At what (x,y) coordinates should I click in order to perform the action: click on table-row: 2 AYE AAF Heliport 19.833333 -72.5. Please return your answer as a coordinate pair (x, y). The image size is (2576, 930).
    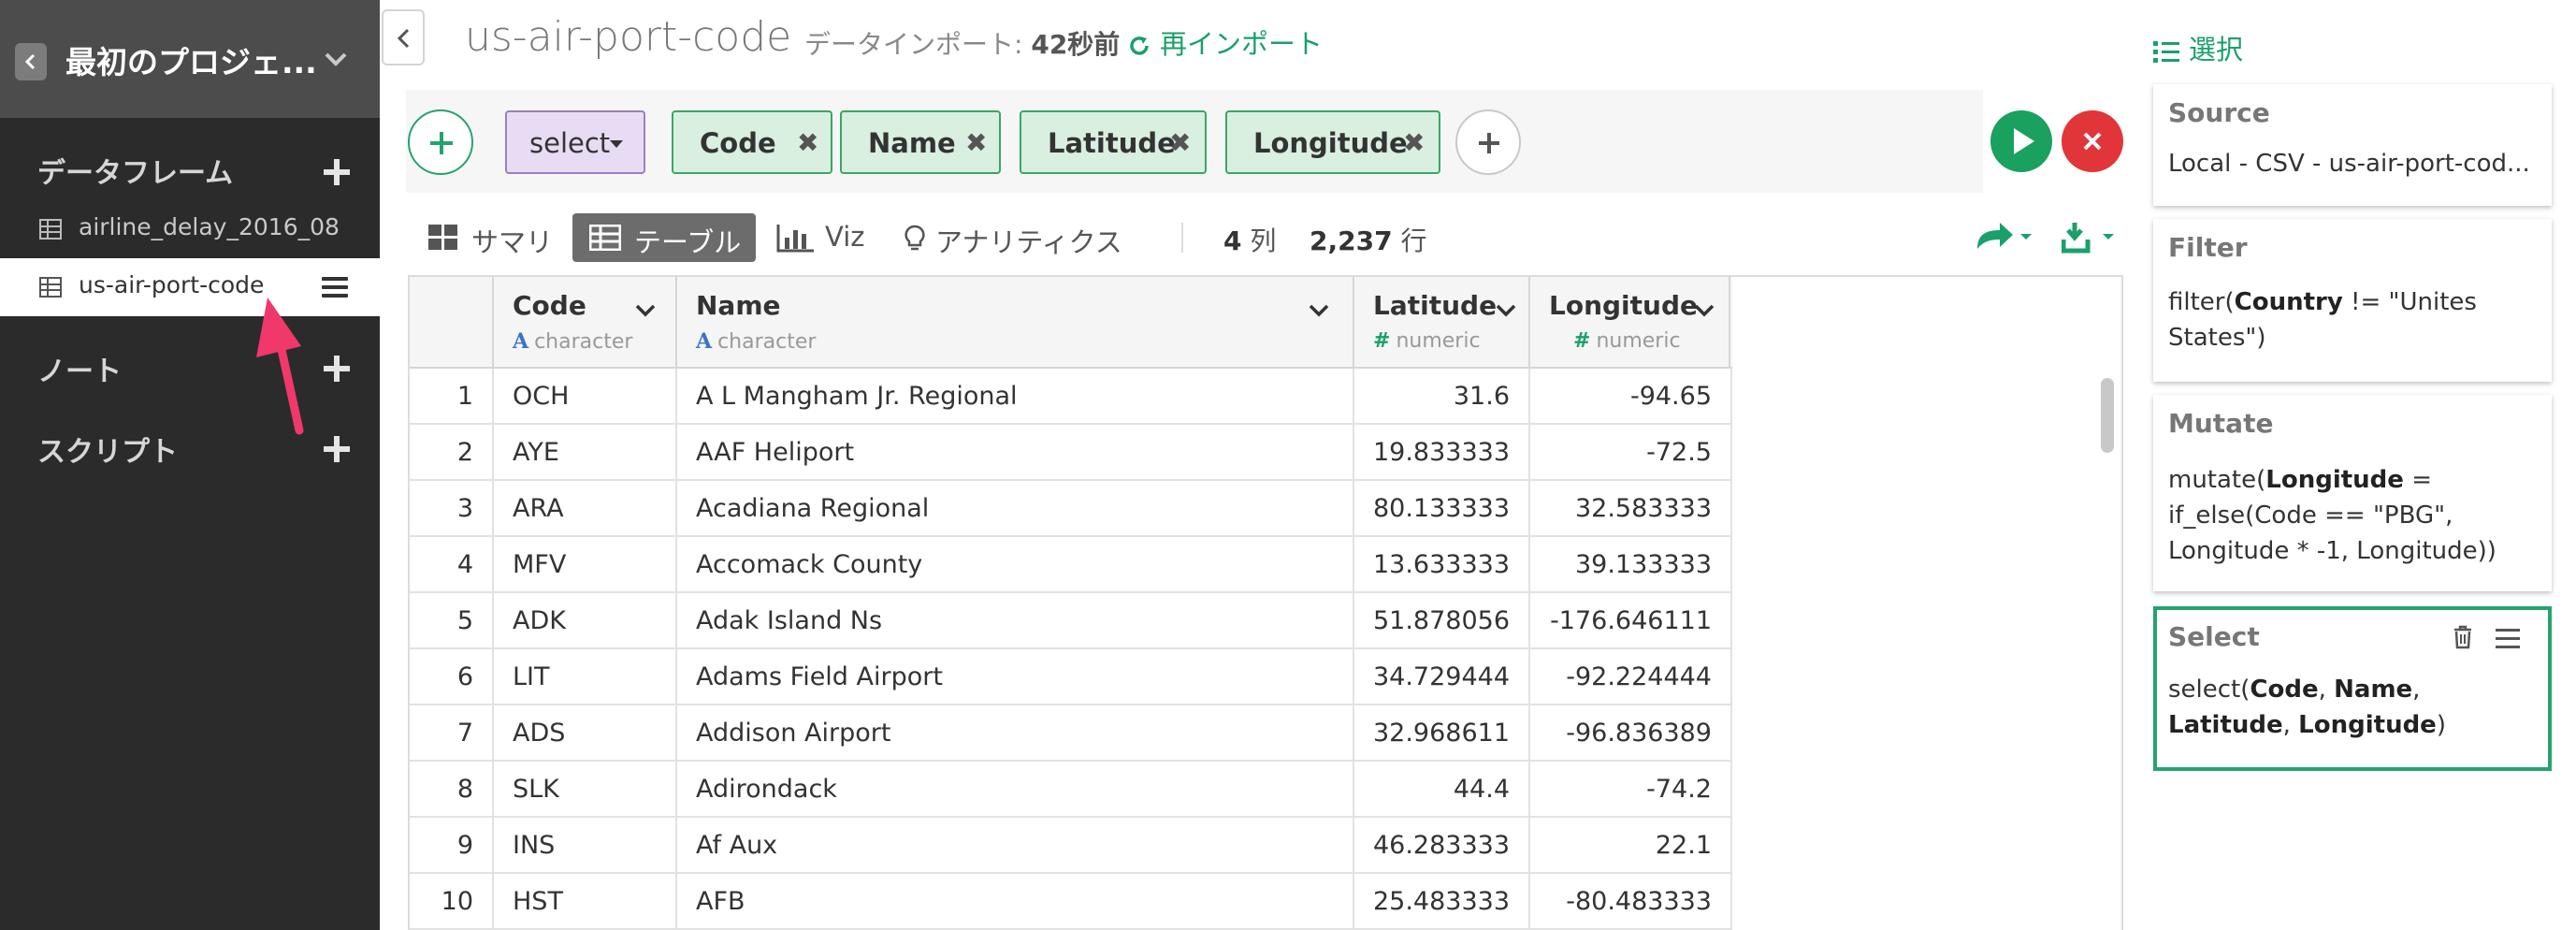
    Looking at the image, I should click on (1071, 453).